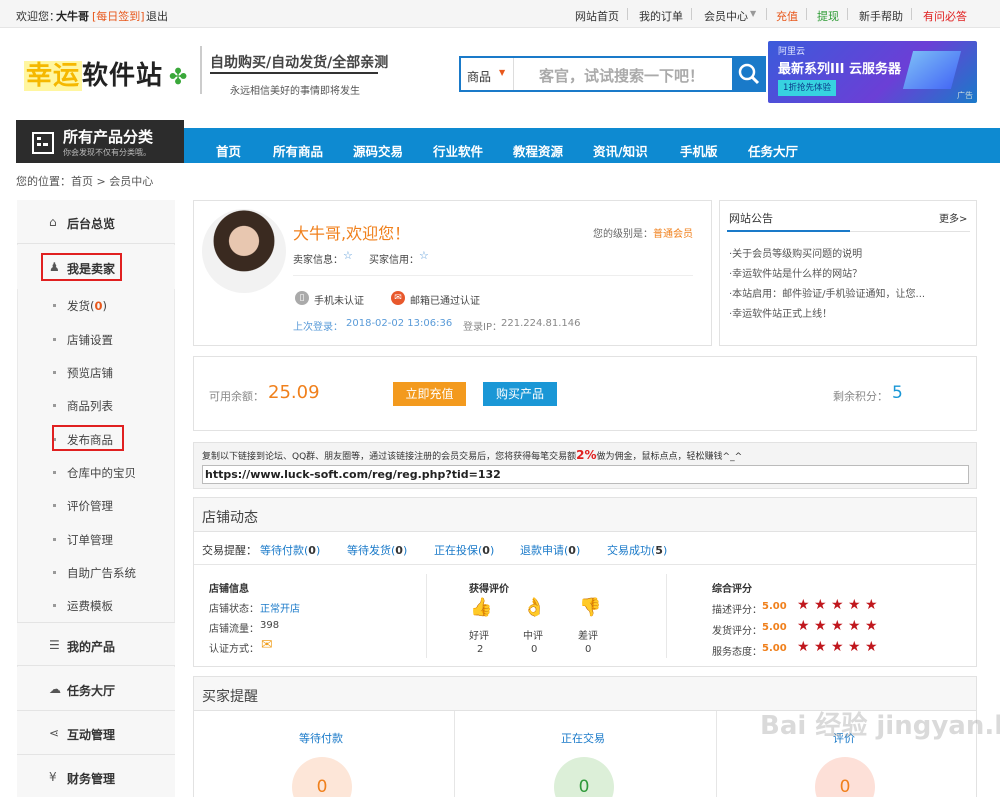 The width and height of the screenshot is (1000, 797). What do you see at coordinates (108, 137) in the screenshot?
I see `category-title: 所有产品分类` at bounding box center [108, 137].